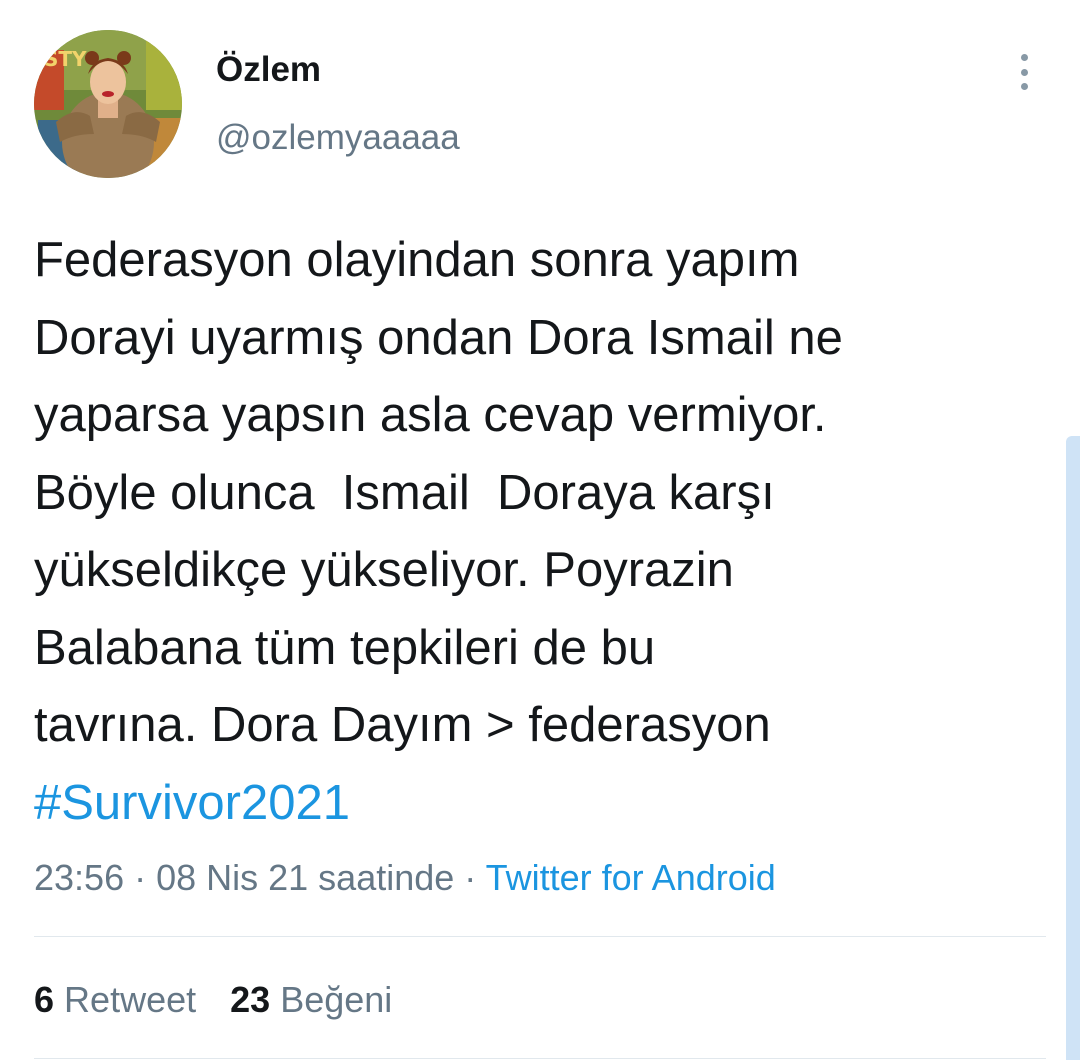  Describe the element at coordinates (438, 337) in the screenshot. I see `tweet-line: Dorayi uyarmış ondan Dora Ismail ne` at that location.